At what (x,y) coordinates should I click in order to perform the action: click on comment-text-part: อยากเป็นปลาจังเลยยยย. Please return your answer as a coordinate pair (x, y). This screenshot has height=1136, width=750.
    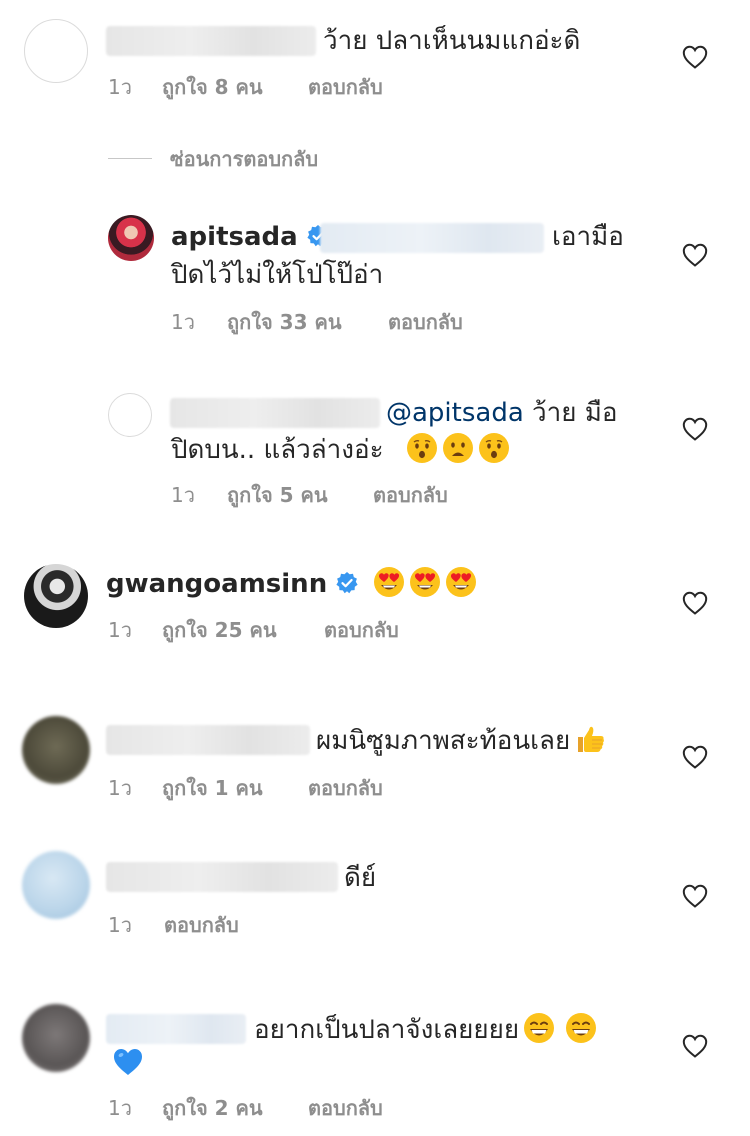
    Looking at the image, I should click on (387, 1030).